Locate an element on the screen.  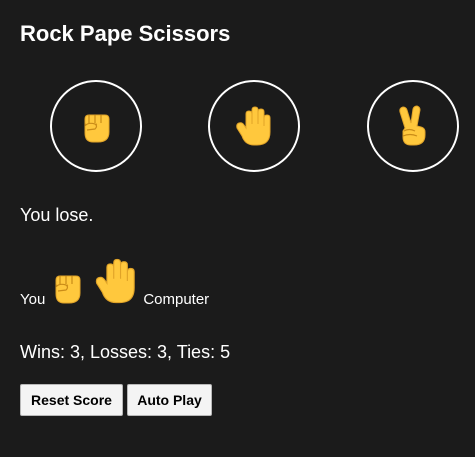
paper-button is located at coordinates (254, 126).